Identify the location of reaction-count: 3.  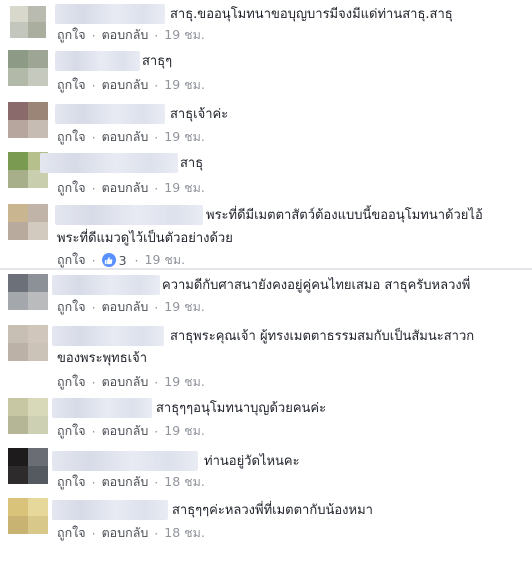
(123, 260).